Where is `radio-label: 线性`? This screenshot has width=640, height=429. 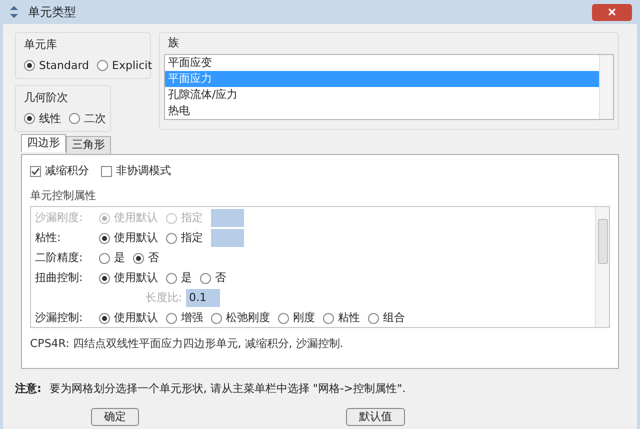 radio-label: 线性 is located at coordinates (50, 118).